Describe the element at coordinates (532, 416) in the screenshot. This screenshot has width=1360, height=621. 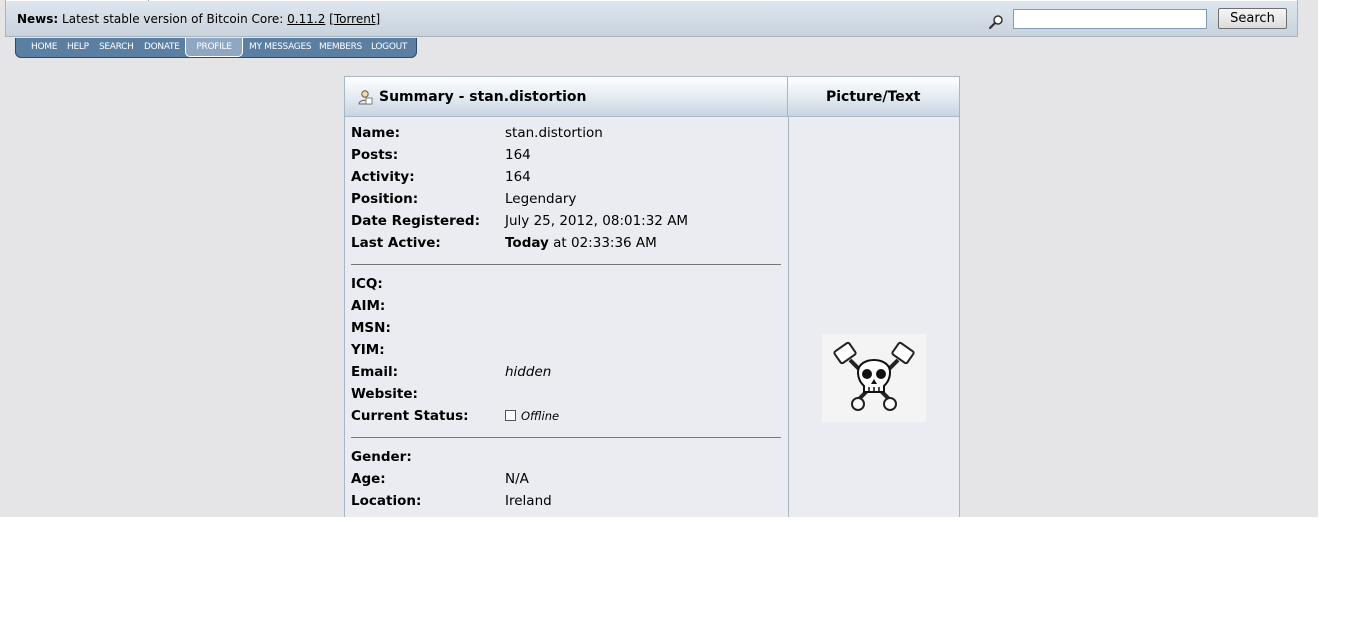
I see `status-offline: Offline` at that location.